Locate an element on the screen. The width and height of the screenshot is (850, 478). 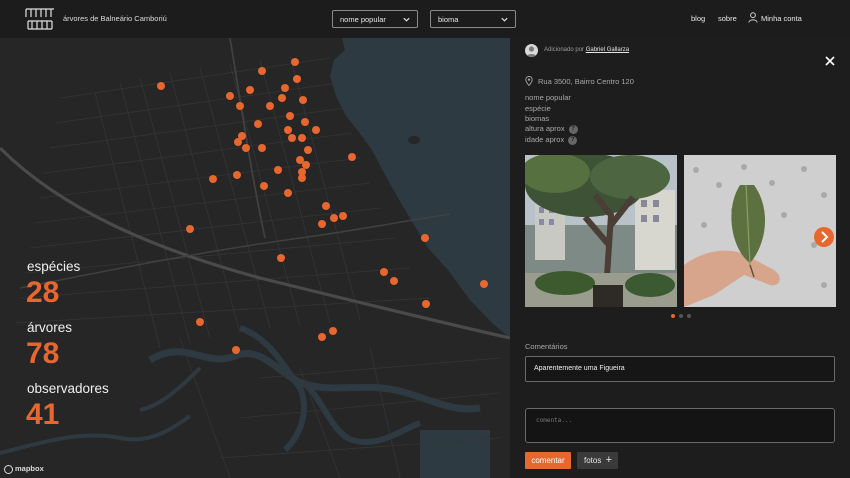
added-by-prefix: Adicionado por is located at coordinates (564, 50).